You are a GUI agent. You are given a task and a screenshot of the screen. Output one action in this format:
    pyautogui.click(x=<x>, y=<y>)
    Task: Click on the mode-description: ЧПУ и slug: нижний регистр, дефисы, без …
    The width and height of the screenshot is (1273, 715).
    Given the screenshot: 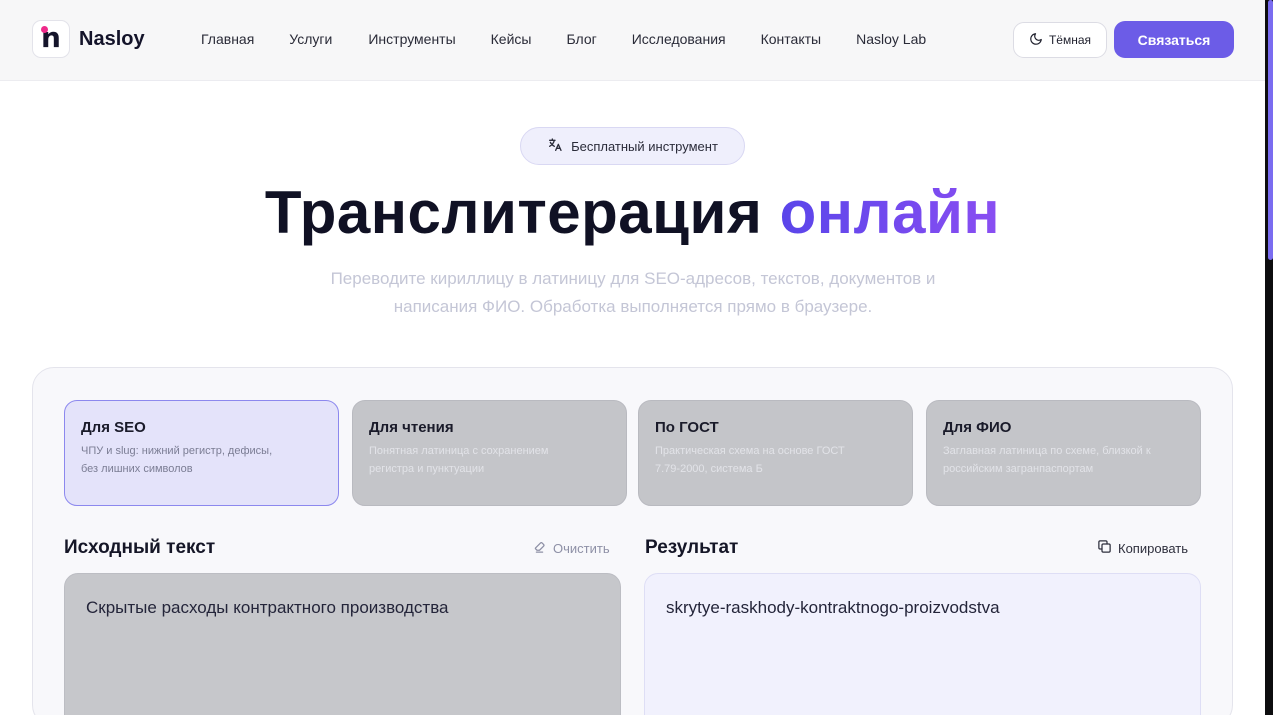 What is the action you would take?
    pyautogui.click(x=201, y=460)
    